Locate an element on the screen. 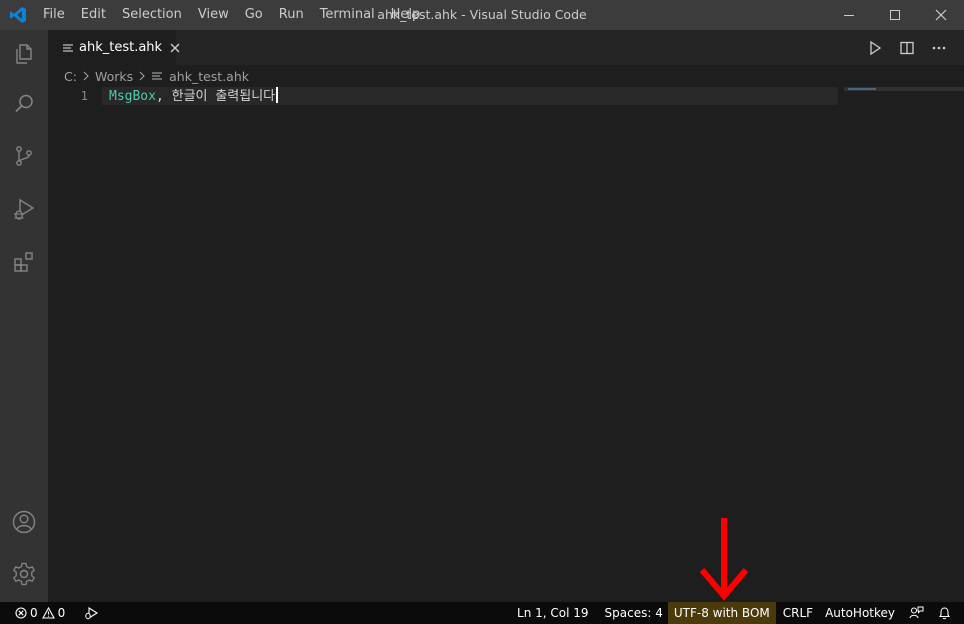 The image size is (964, 624). code-text: , 한글이 출력됩니다 is located at coordinates (215, 96).